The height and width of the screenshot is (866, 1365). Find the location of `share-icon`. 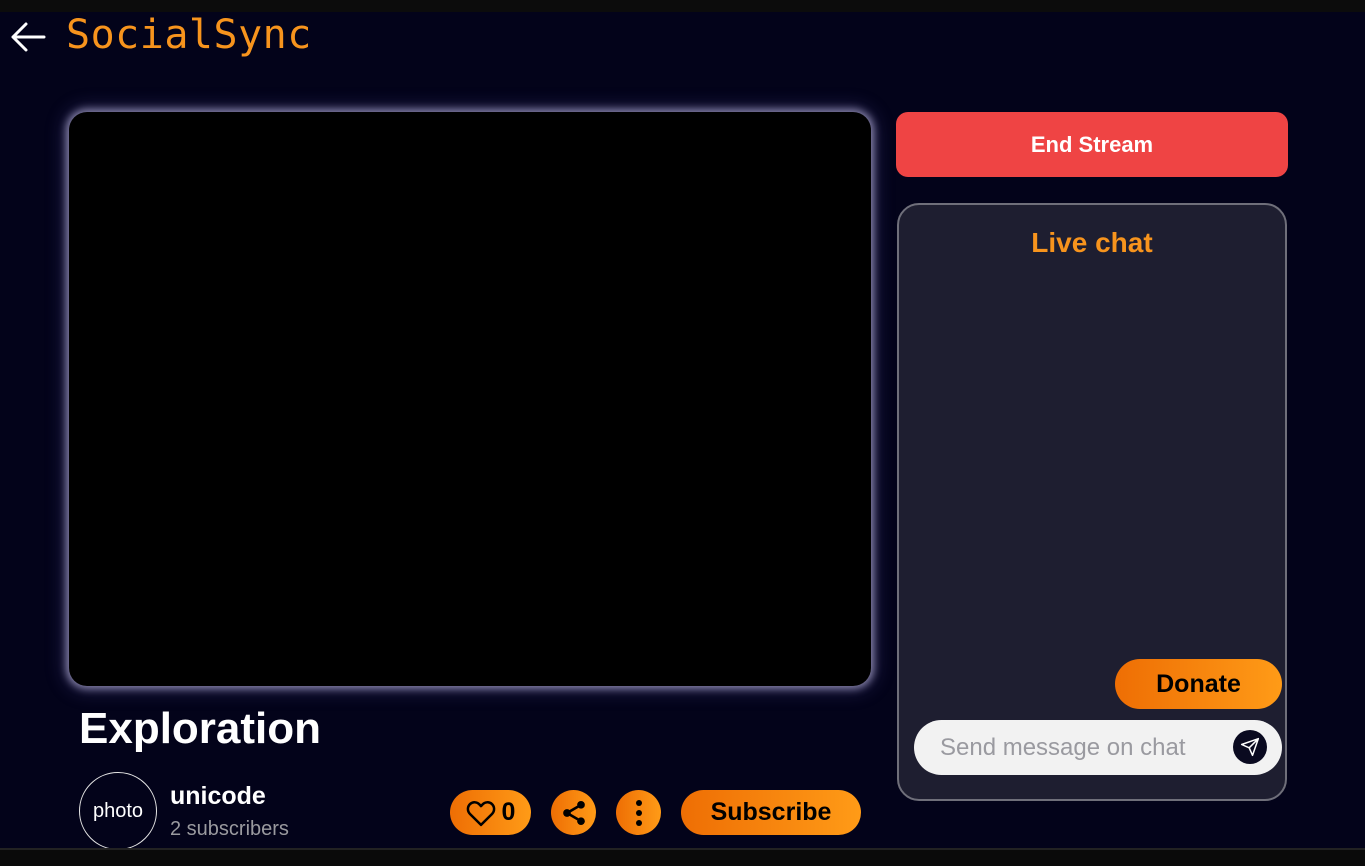

share-icon is located at coordinates (573, 812).